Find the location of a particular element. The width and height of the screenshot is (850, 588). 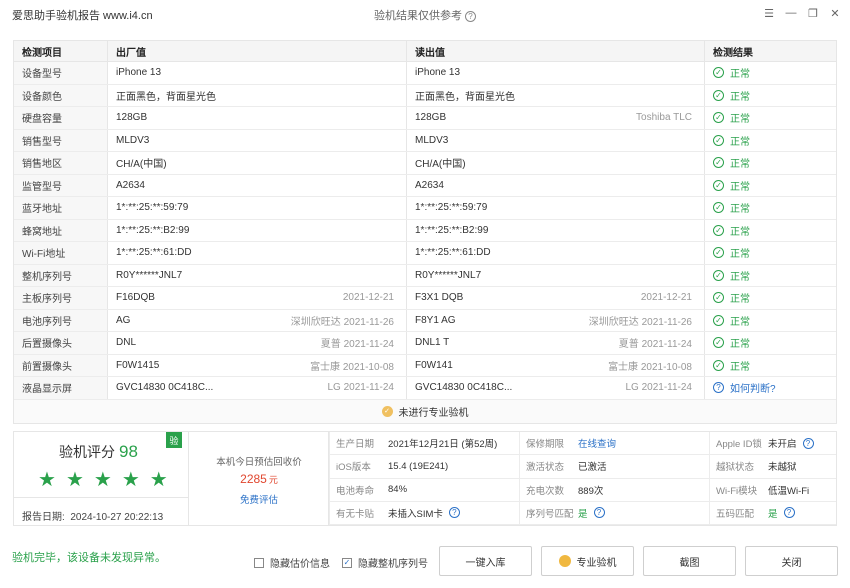

factory-value: 128GB is located at coordinates (132, 118).